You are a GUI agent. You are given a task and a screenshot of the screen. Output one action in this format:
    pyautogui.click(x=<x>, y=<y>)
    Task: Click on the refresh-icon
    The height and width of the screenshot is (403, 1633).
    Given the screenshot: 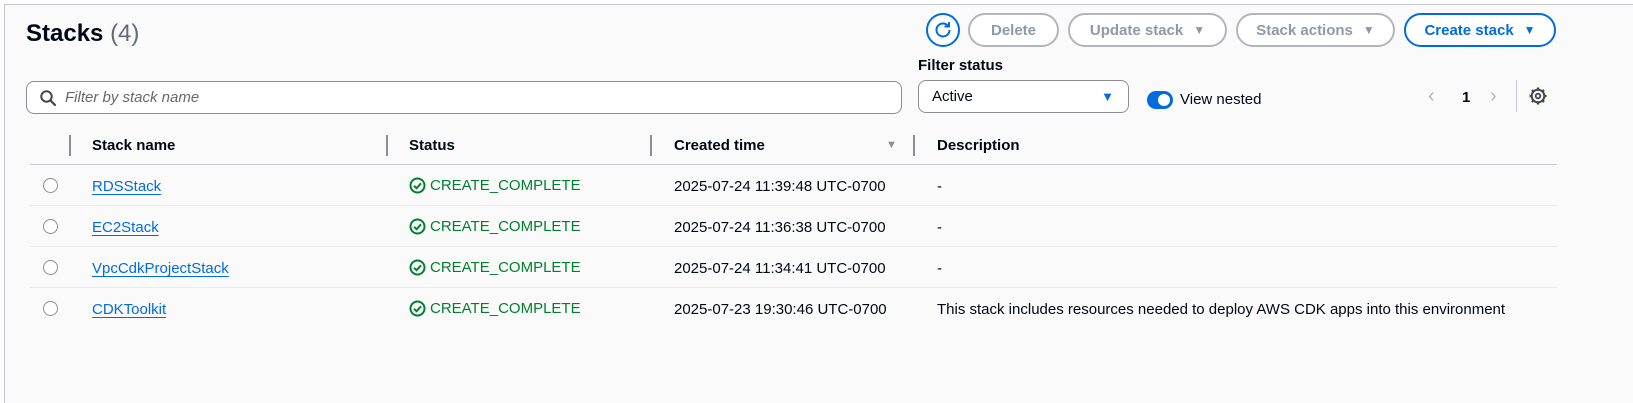 What is the action you would take?
    pyautogui.click(x=943, y=30)
    